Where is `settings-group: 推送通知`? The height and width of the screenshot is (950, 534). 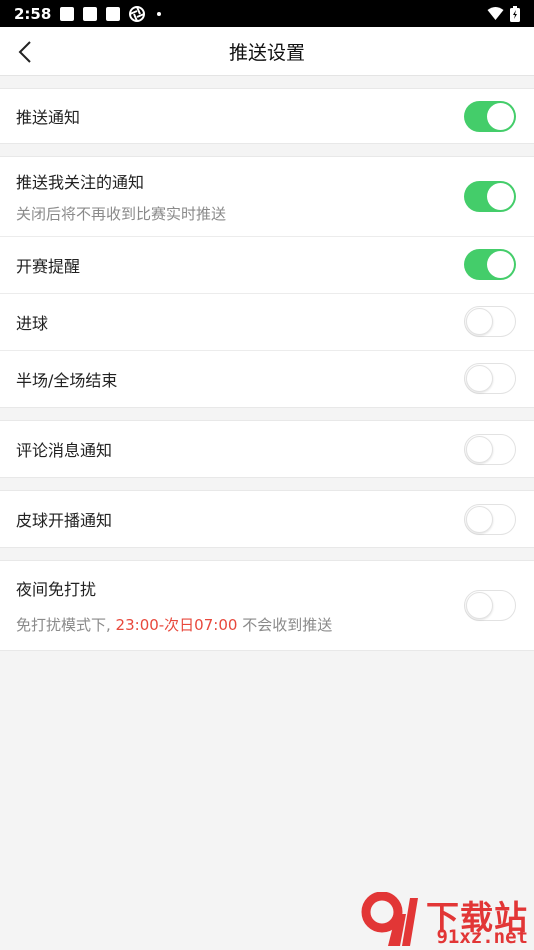
settings-group: 推送通知 is located at coordinates (267, 116).